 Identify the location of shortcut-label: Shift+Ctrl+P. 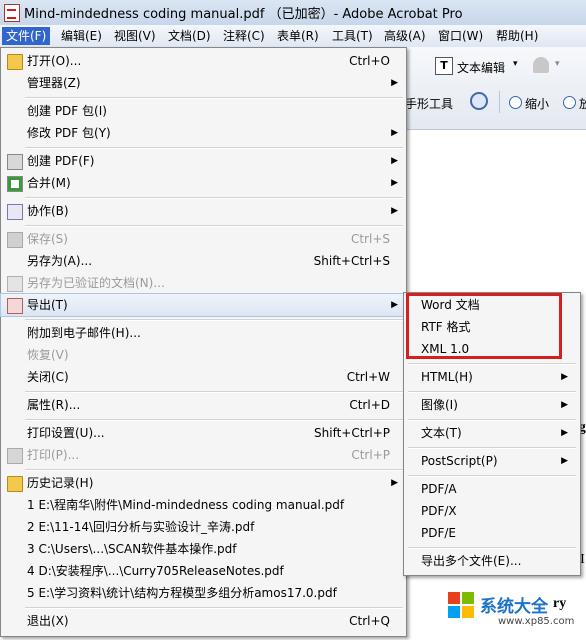
(352, 433).